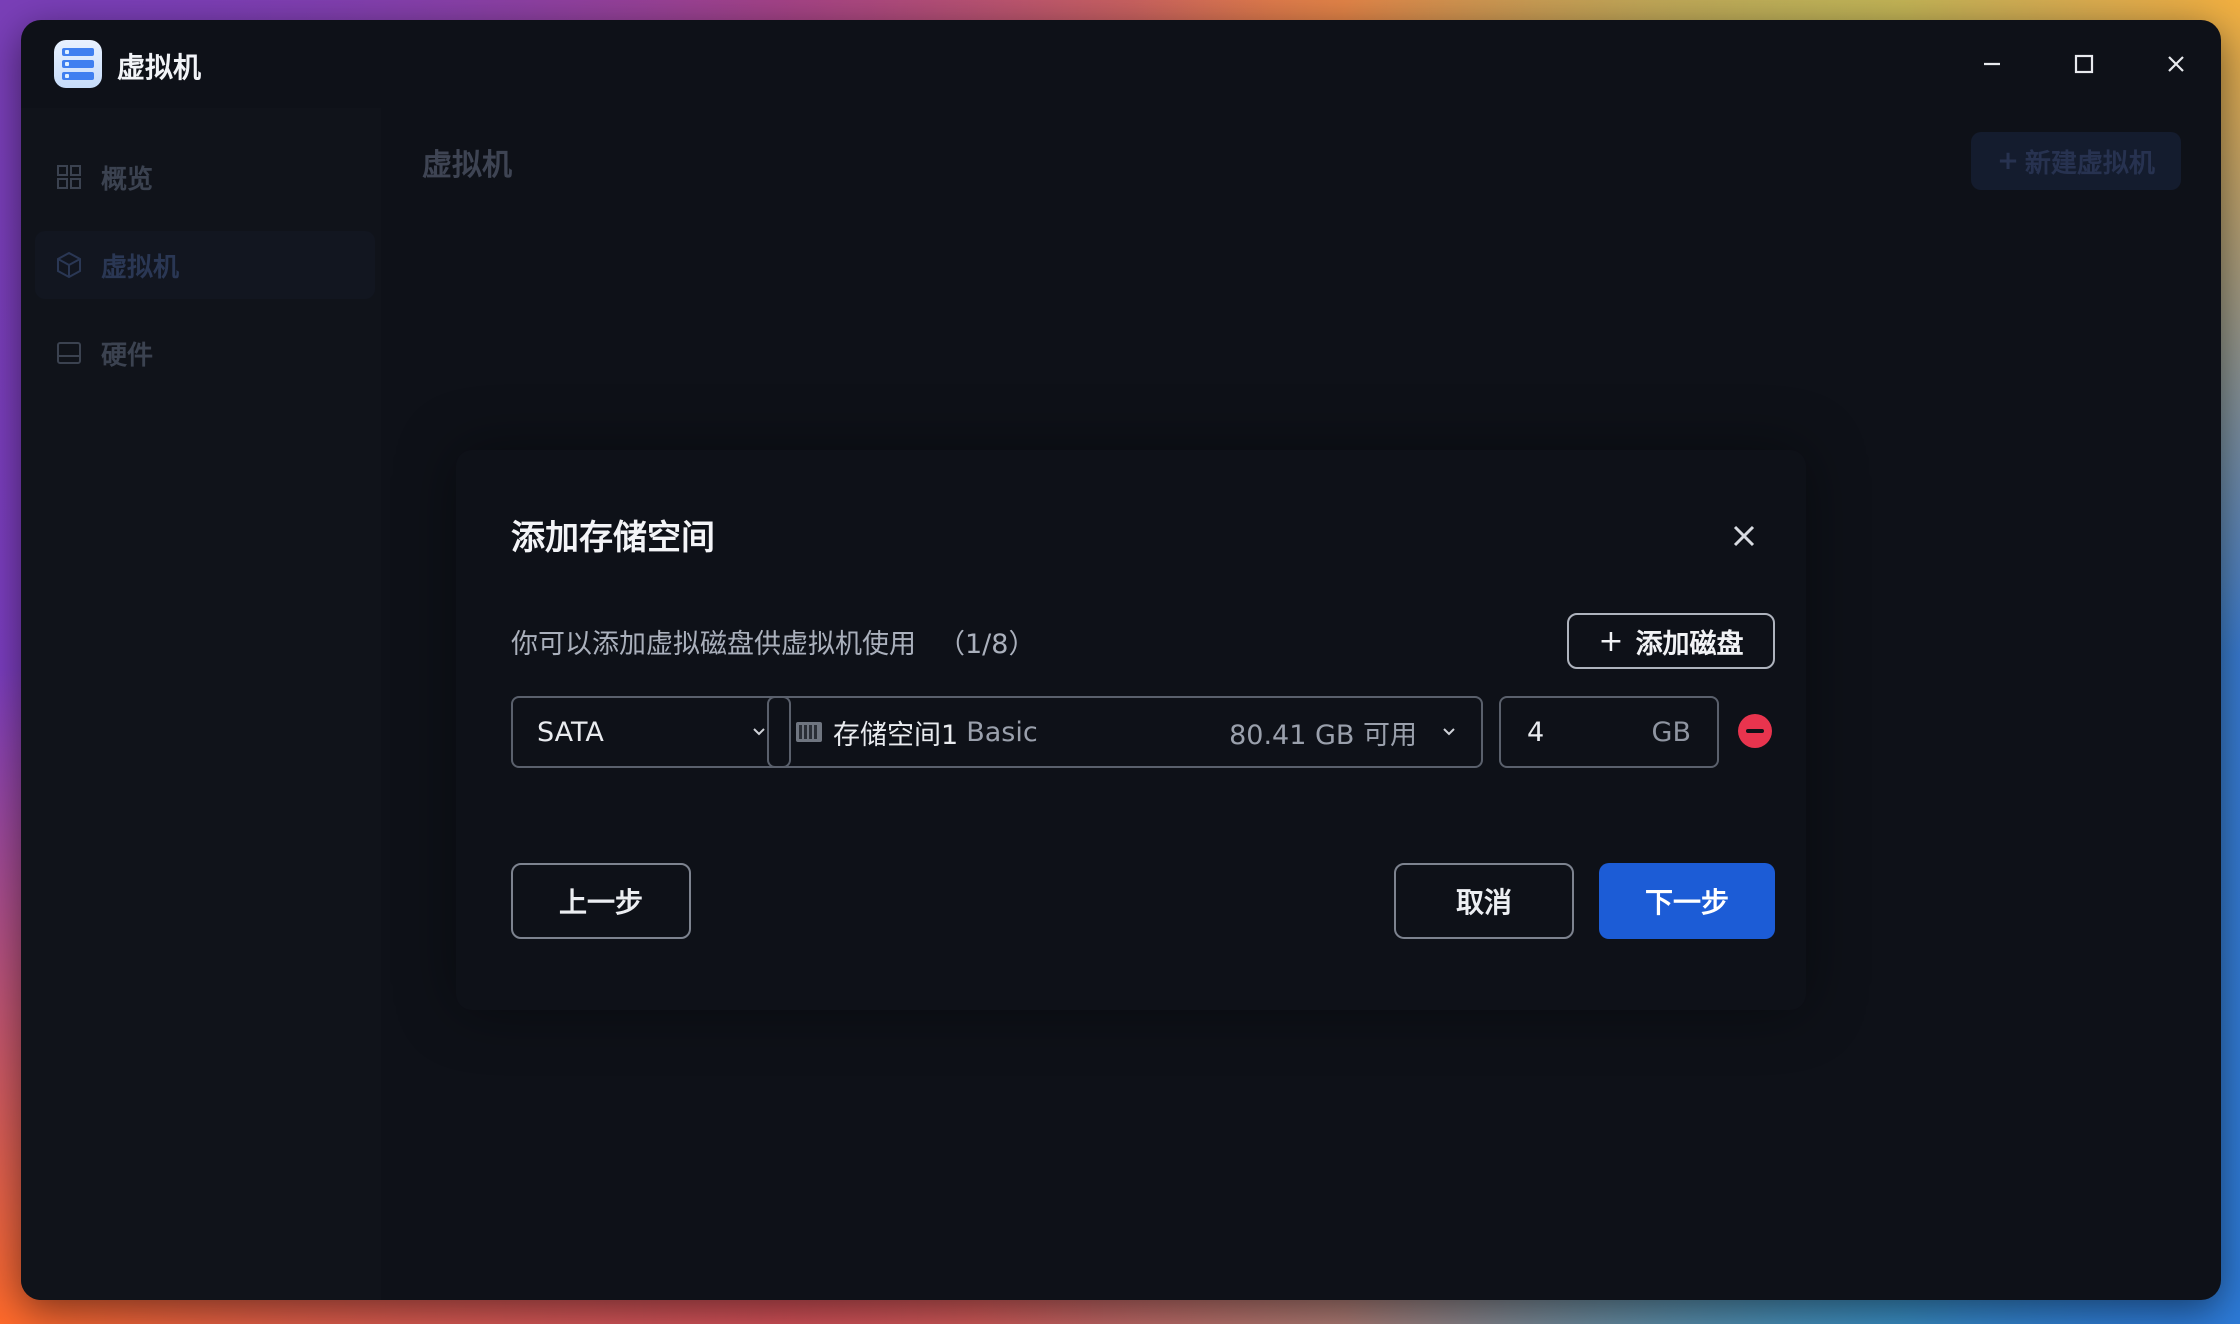 This screenshot has width=2240, height=1324. What do you see at coordinates (1002, 732) in the screenshot?
I see `storage-pool-type: Basic` at bounding box center [1002, 732].